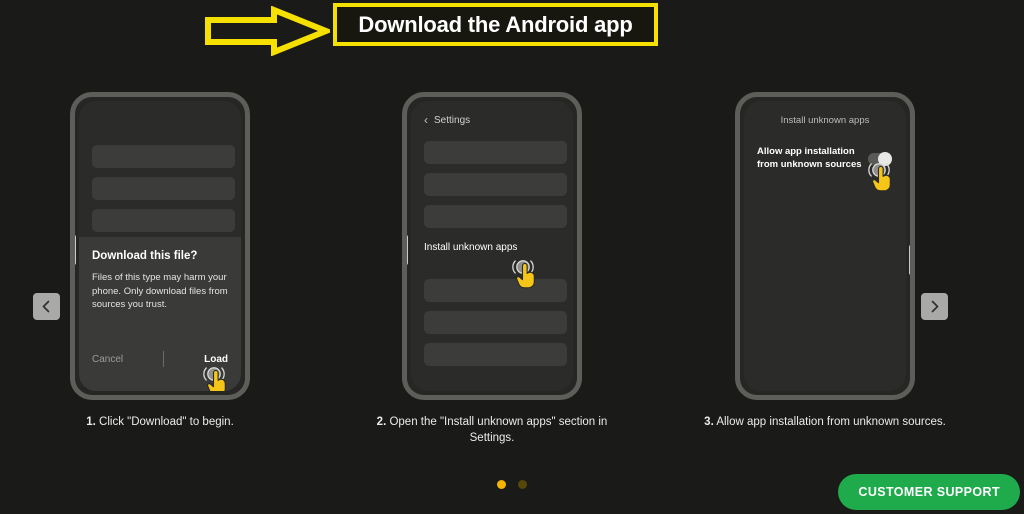 The image size is (1024, 514). What do you see at coordinates (470, 247) in the screenshot?
I see `install-unknown-apps-row: Install unknown apps` at bounding box center [470, 247].